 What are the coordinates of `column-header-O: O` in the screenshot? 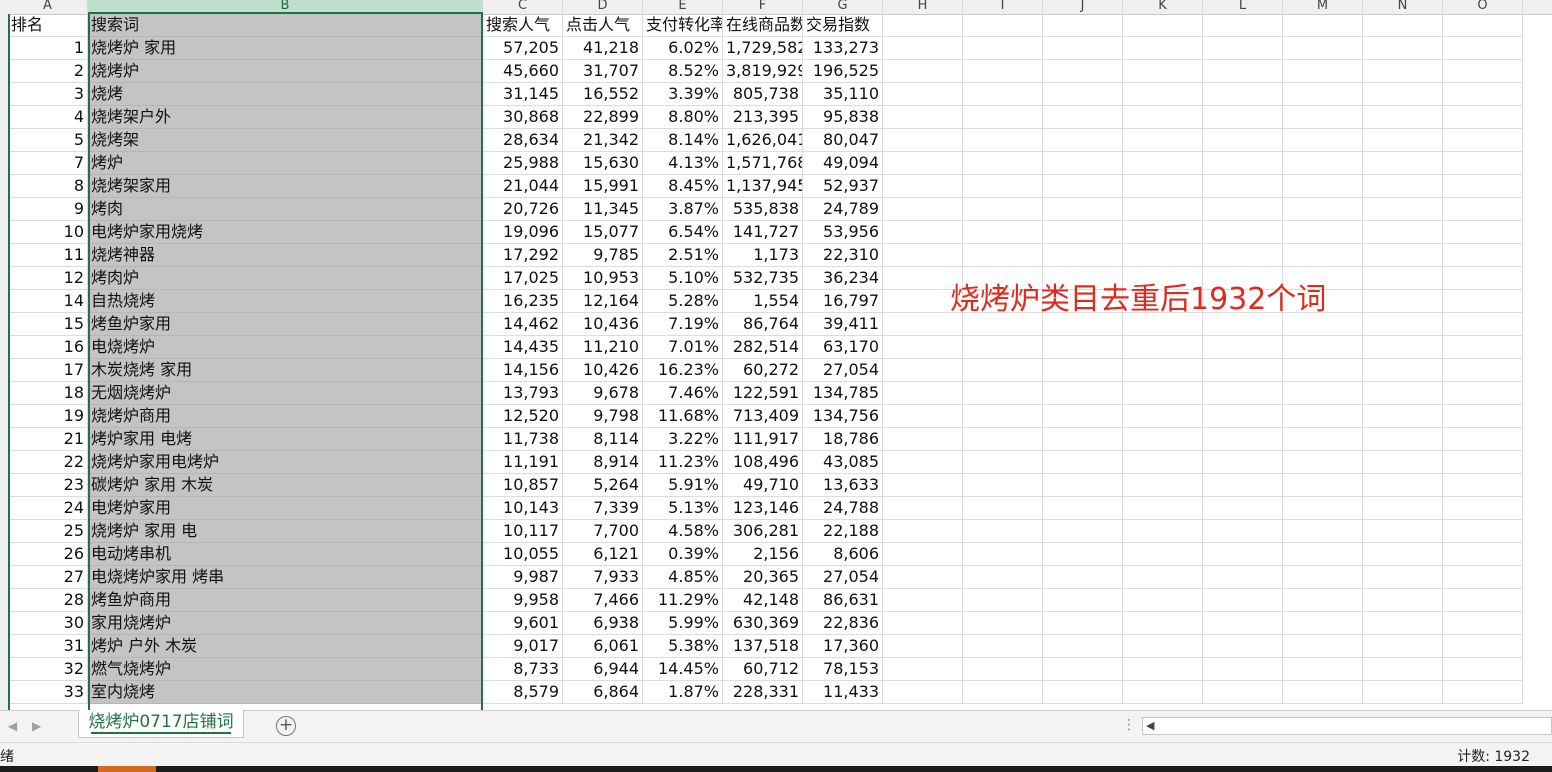 It's located at (1483, 7).